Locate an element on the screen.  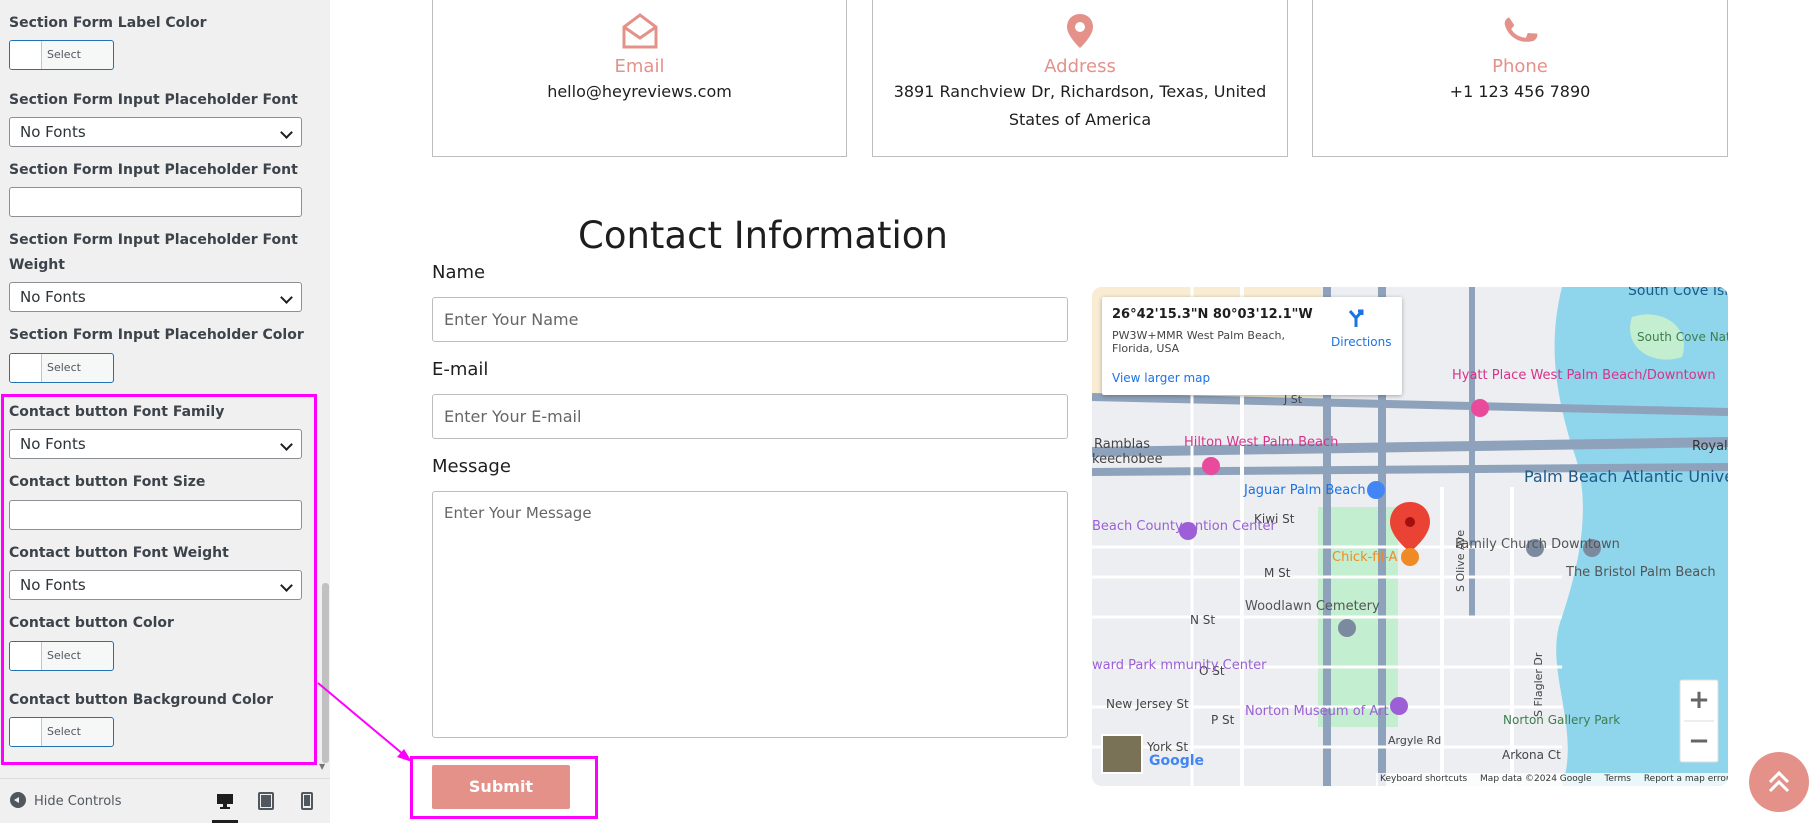
map-label: Beach County ention Center is located at coordinates (1184, 526).